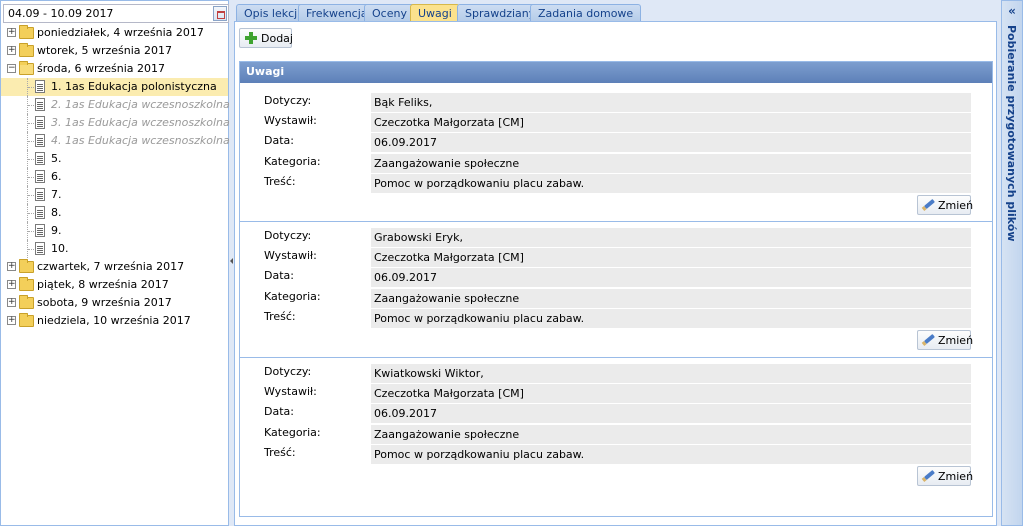 The image size is (1023, 526). What do you see at coordinates (389, 13) in the screenshot?
I see `tab-oceny: Oceny` at bounding box center [389, 13].